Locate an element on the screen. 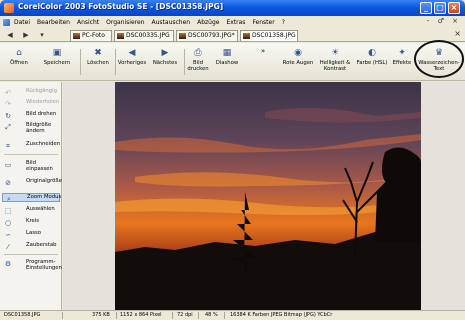 The image size is (465, 320). status-zoom: 48 % is located at coordinates (211, 315).